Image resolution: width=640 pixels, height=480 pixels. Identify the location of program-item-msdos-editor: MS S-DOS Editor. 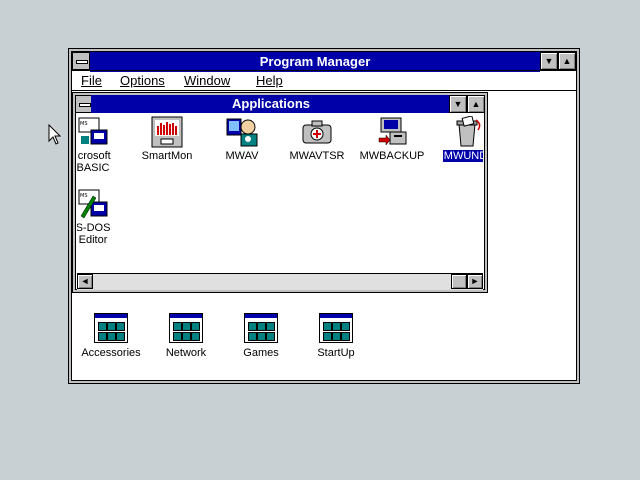
(104, 217).